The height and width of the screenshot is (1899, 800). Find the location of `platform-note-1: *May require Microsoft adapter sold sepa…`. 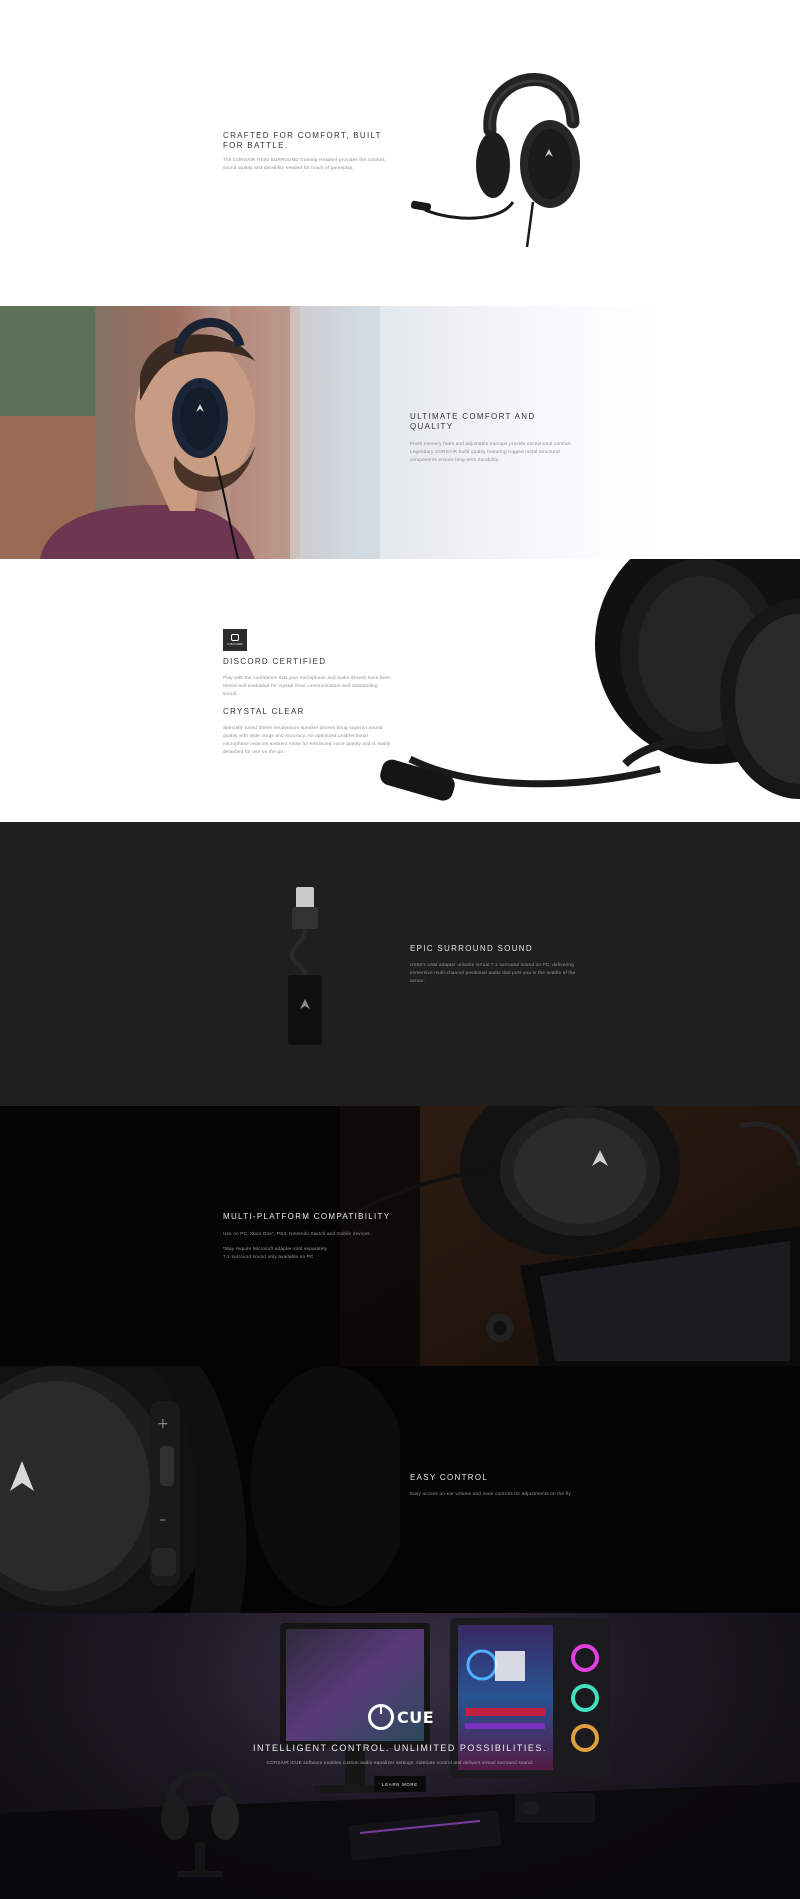

platform-note-1: *May require Microsoft adapter sold sepa… is located at coordinates (275, 1248).